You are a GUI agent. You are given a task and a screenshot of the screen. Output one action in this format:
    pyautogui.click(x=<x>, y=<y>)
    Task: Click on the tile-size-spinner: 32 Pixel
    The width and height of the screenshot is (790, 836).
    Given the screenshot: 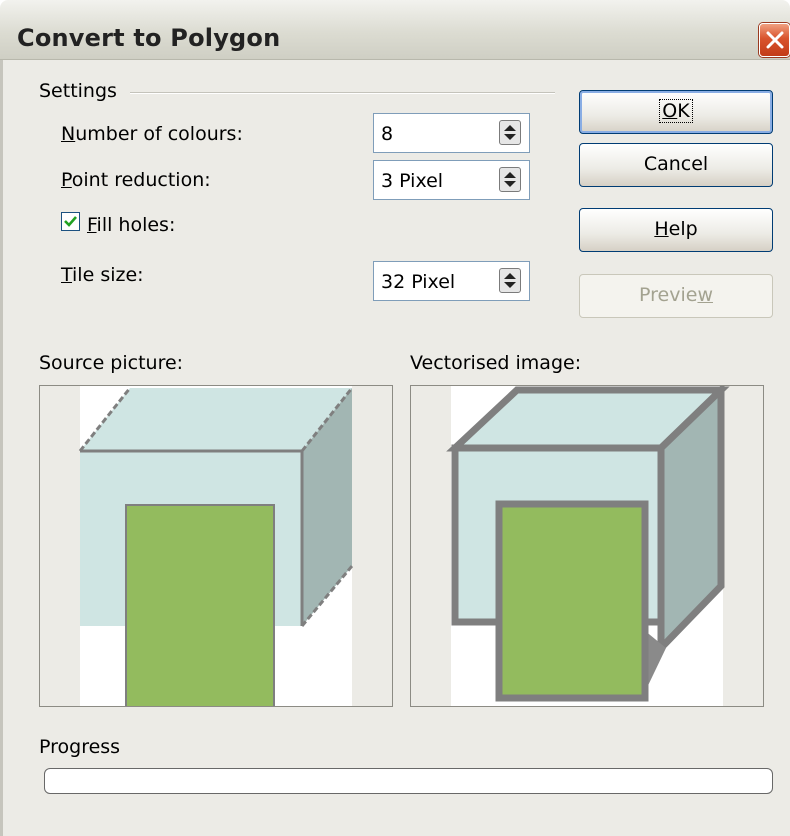 What is the action you would take?
    pyautogui.click(x=451, y=281)
    